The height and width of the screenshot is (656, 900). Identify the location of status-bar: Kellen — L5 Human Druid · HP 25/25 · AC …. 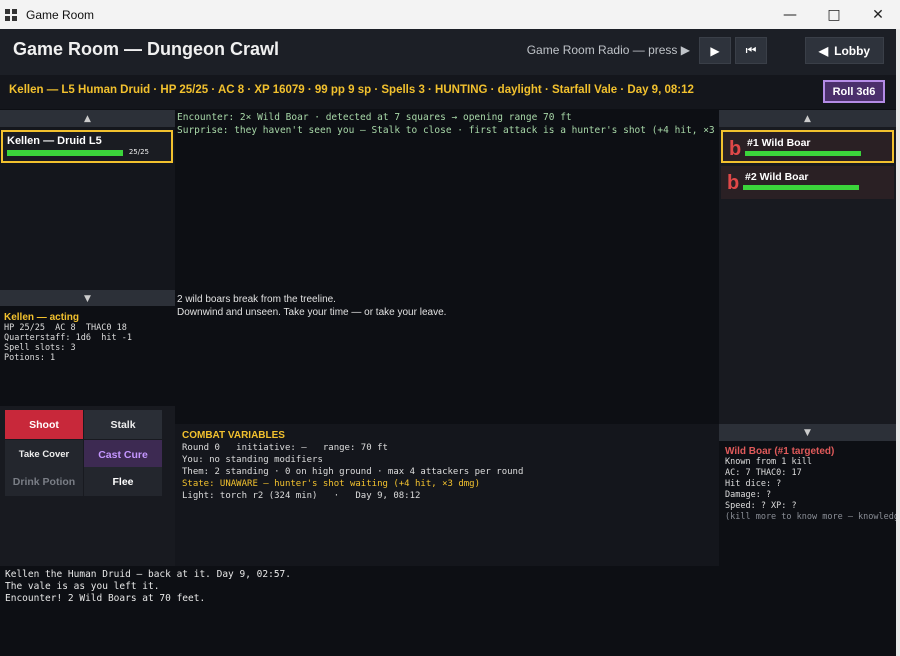
(450, 92).